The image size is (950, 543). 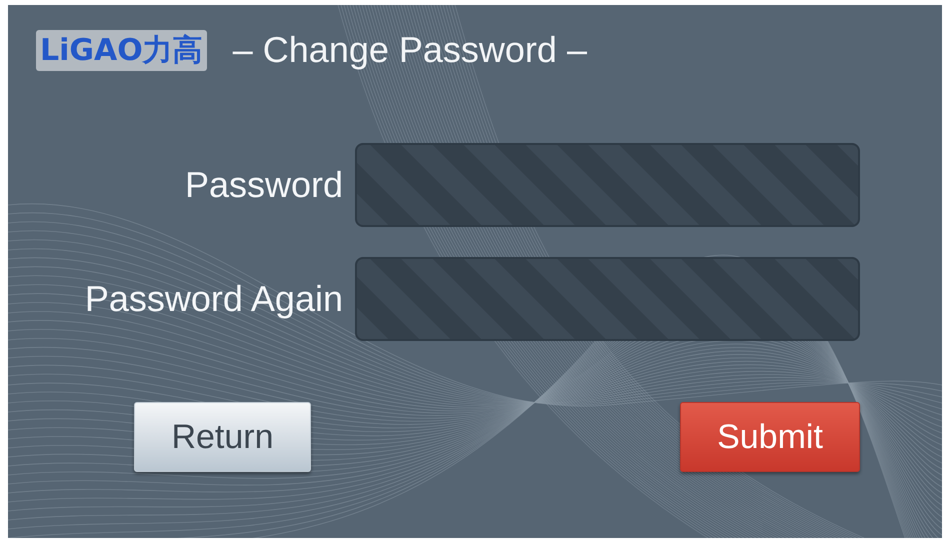 What do you see at coordinates (213, 299) in the screenshot?
I see `field-label: Password Again` at bounding box center [213, 299].